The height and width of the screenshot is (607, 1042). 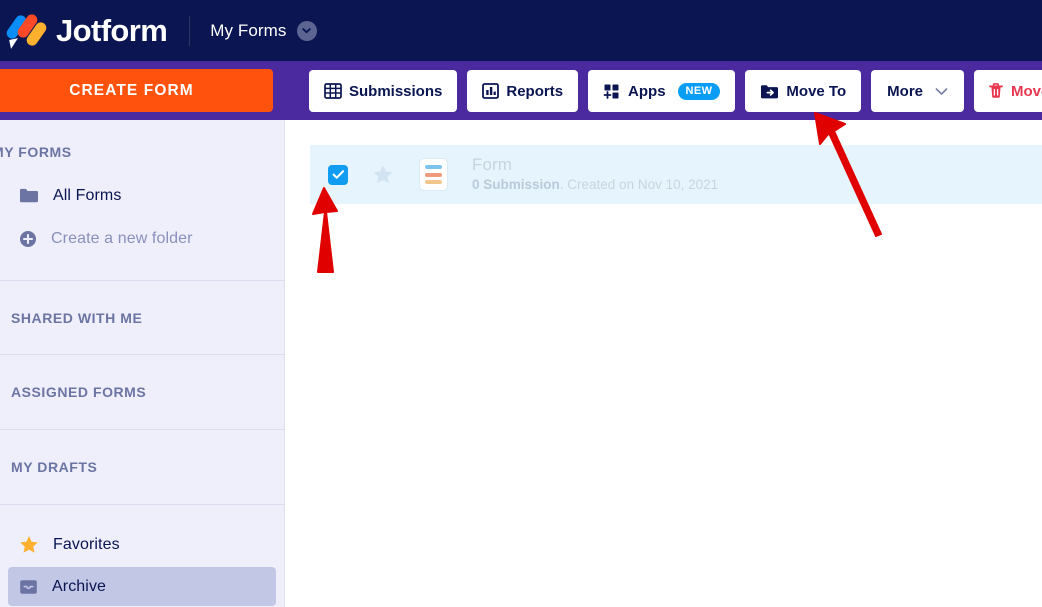 I want to click on move-to-button-label: Move To, so click(x=816, y=91).